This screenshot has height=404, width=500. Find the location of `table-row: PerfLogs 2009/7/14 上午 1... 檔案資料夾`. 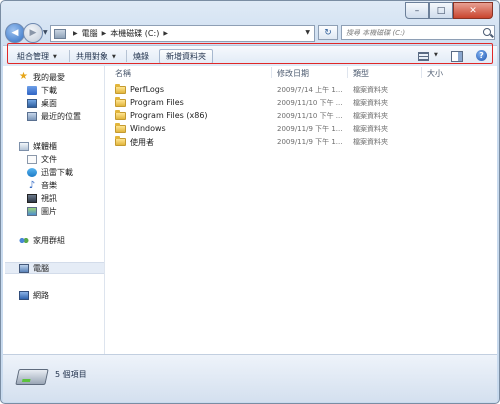

table-row: PerfLogs 2009/7/14 上午 1... 檔案資料夾 is located at coordinates (301, 90).